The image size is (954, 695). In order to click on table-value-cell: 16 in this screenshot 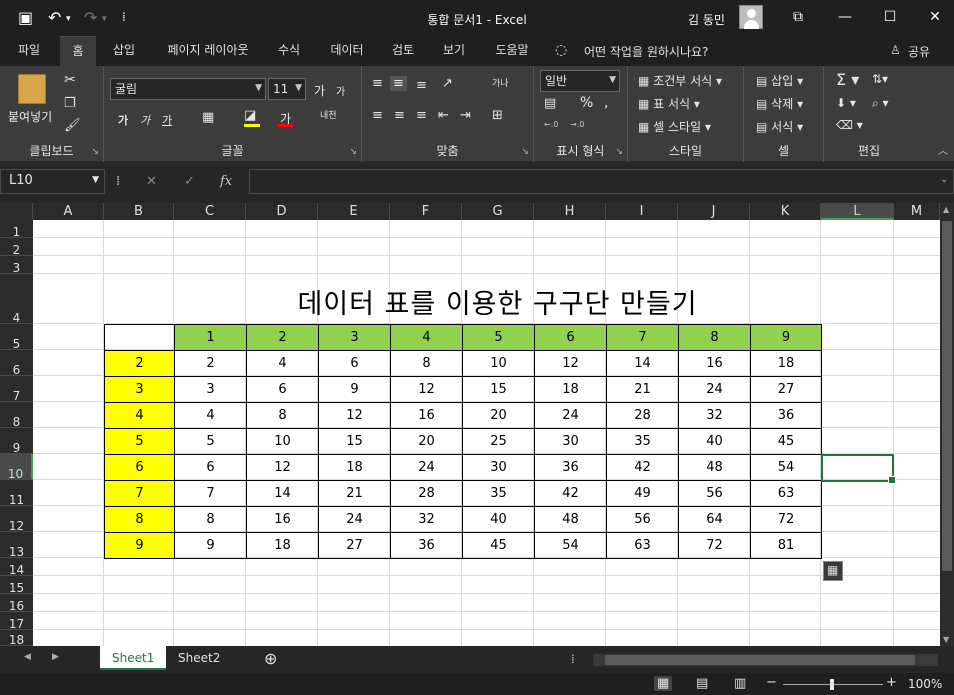, I will do `click(714, 363)`.